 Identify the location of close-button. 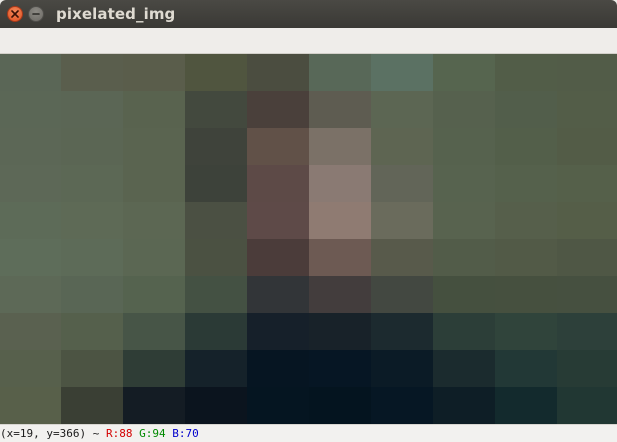
(15, 14).